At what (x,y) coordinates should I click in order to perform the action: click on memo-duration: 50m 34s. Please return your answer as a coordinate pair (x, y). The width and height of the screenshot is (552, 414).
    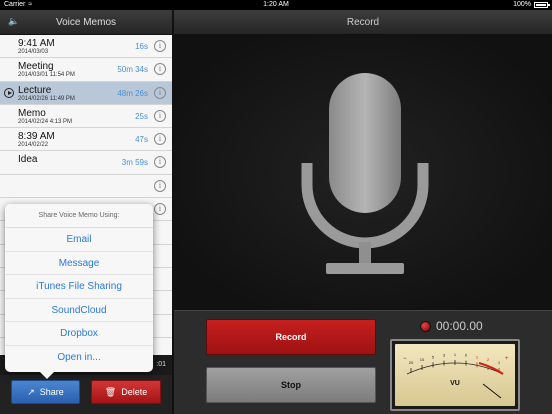
    Looking at the image, I should click on (132, 70).